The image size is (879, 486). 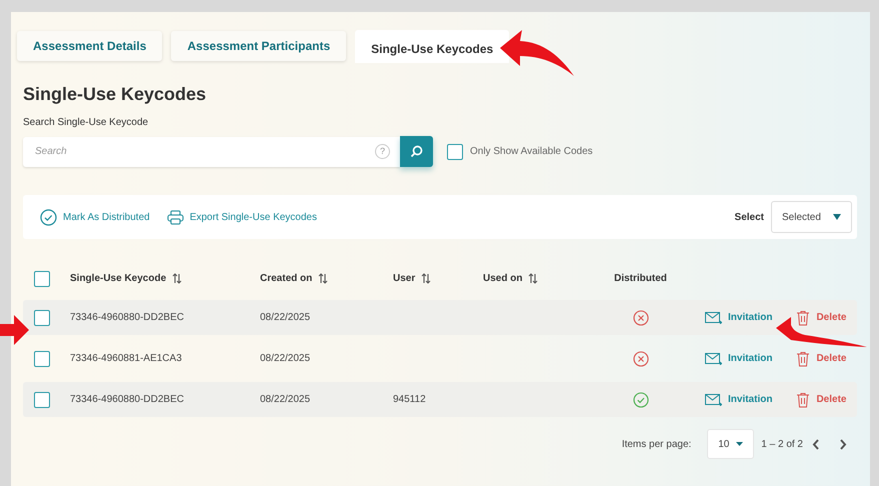 What do you see at coordinates (432, 46) in the screenshot?
I see `tab: Single-Use Keycodes` at bounding box center [432, 46].